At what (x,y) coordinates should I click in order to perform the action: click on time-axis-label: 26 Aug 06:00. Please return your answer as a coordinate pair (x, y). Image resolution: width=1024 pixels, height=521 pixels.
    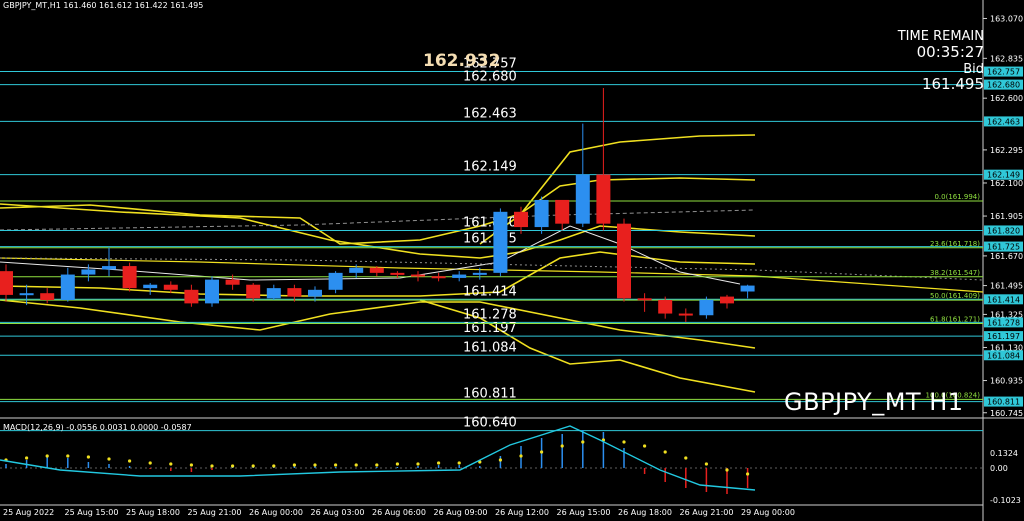
    Looking at the image, I should click on (399, 512).